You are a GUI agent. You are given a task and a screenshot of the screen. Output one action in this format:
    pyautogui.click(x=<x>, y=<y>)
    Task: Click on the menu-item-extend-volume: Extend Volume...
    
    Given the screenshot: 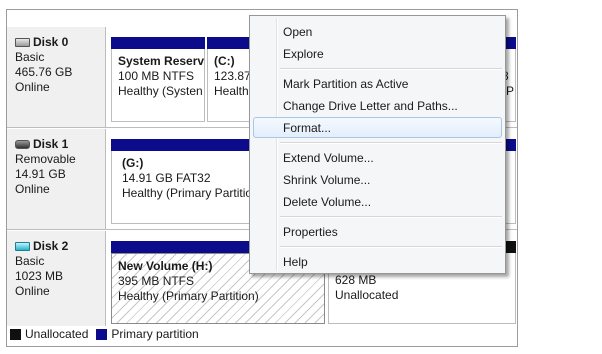 What is the action you would take?
    pyautogui.click(x=328, y=158)
    